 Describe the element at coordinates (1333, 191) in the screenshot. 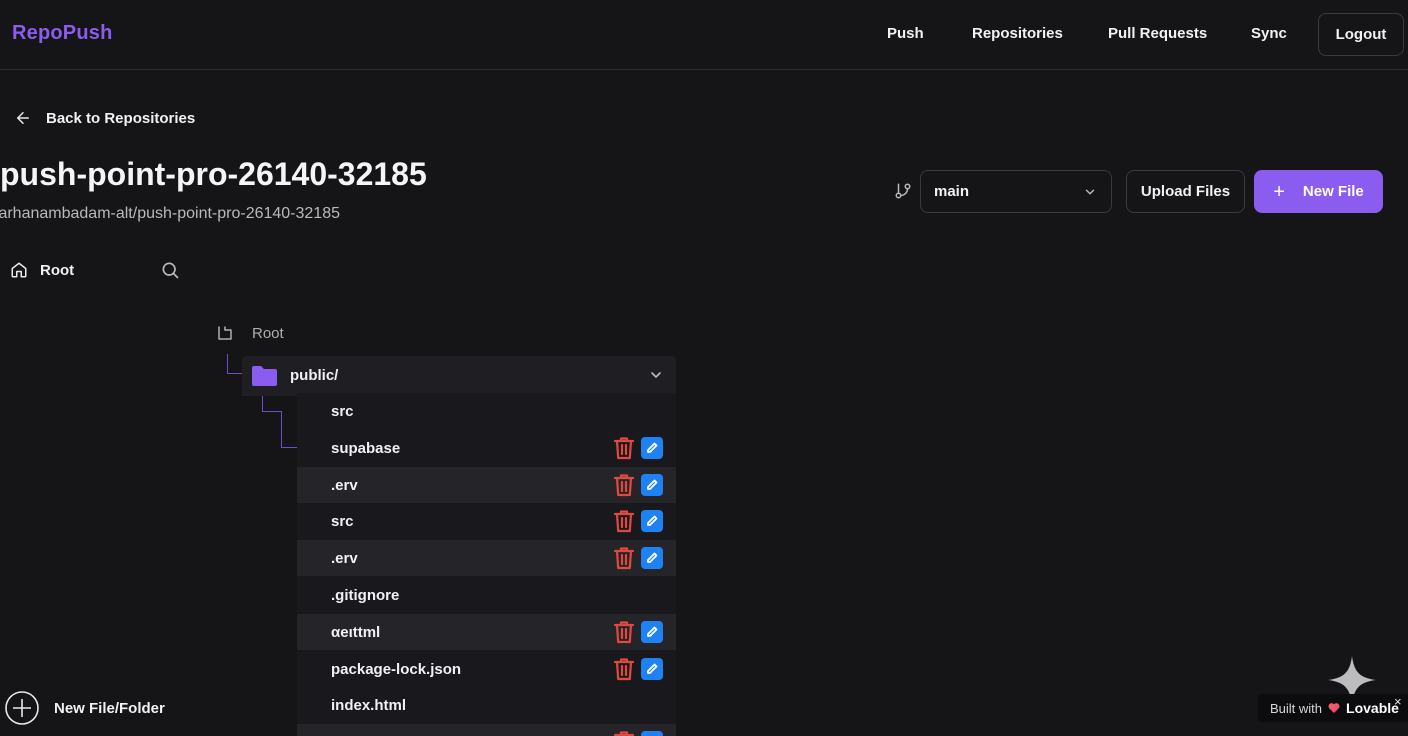

I see `new-file-button-label: New File` at that location.